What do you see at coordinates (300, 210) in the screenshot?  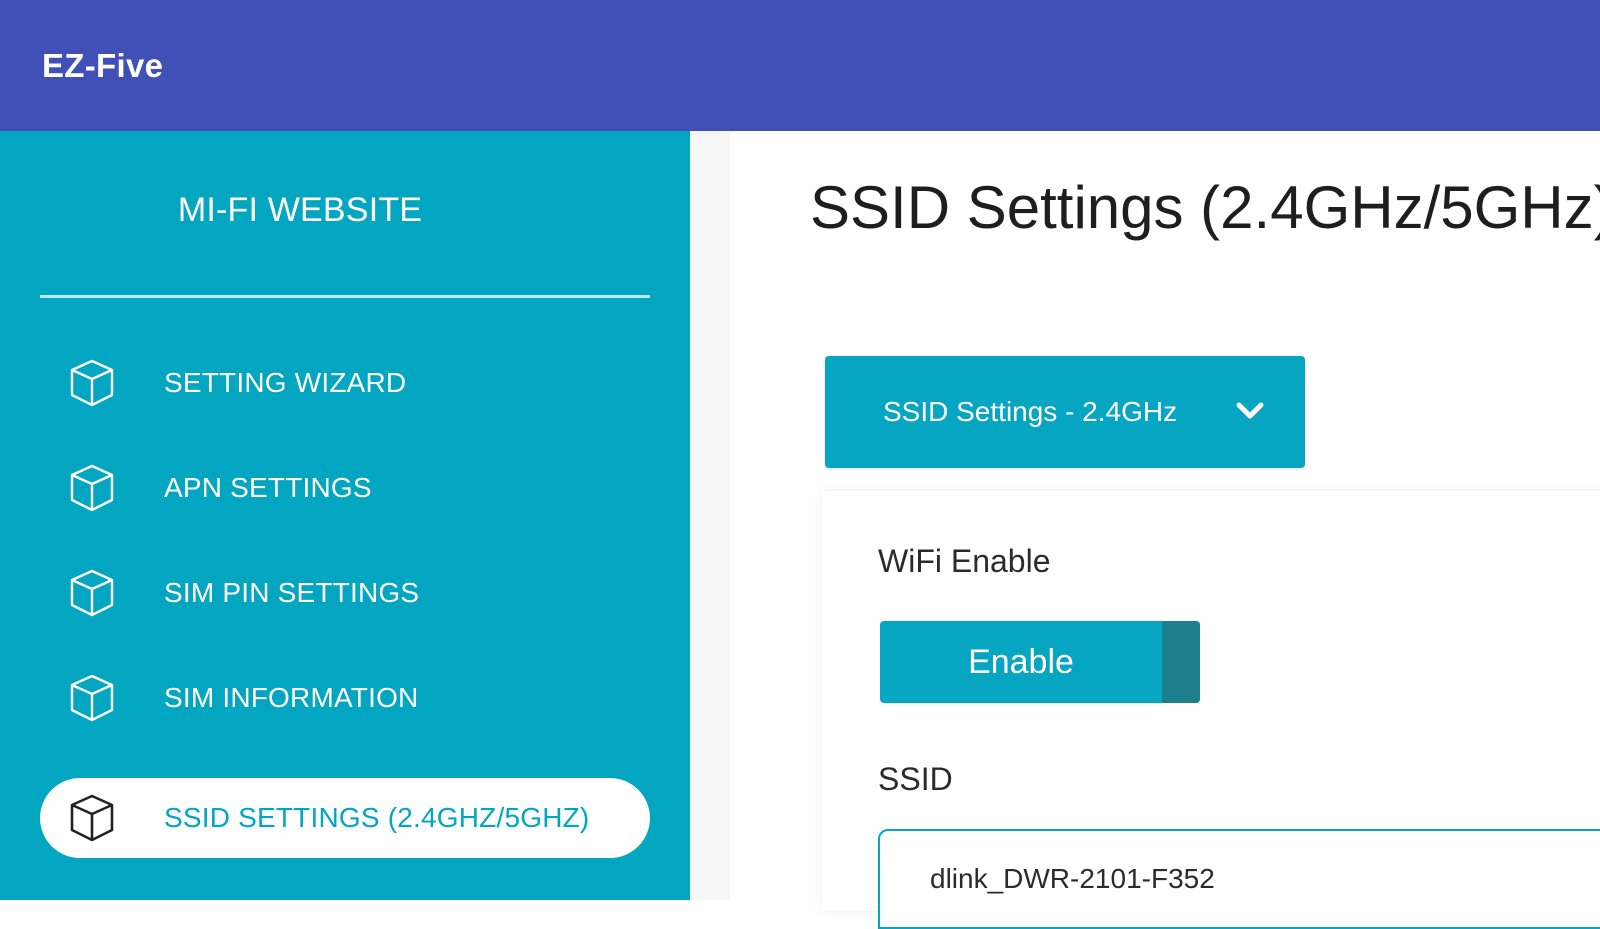 I see `sidebar-title: MI-FI WEBSITE` at bounding box center [300, 210].